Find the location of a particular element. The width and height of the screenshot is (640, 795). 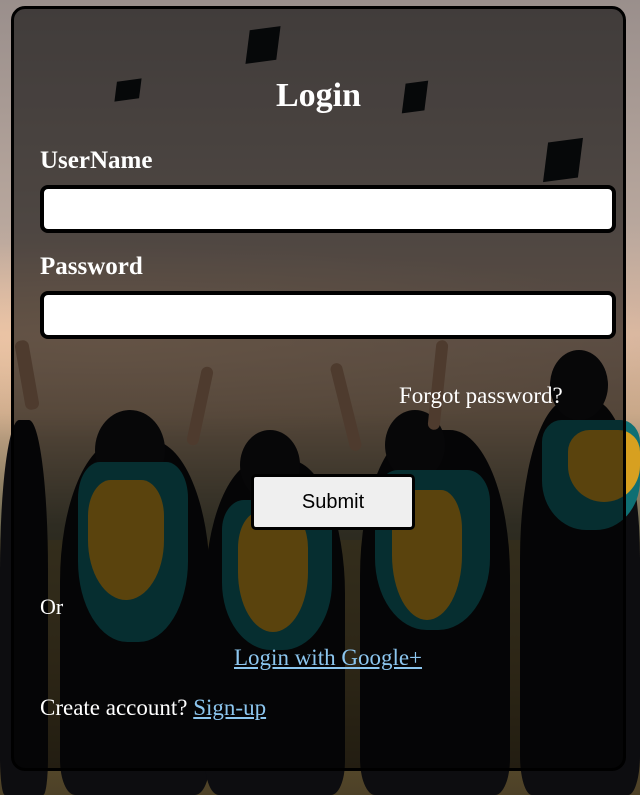

or-divider-text: Or is located at coordinates (52, 606).